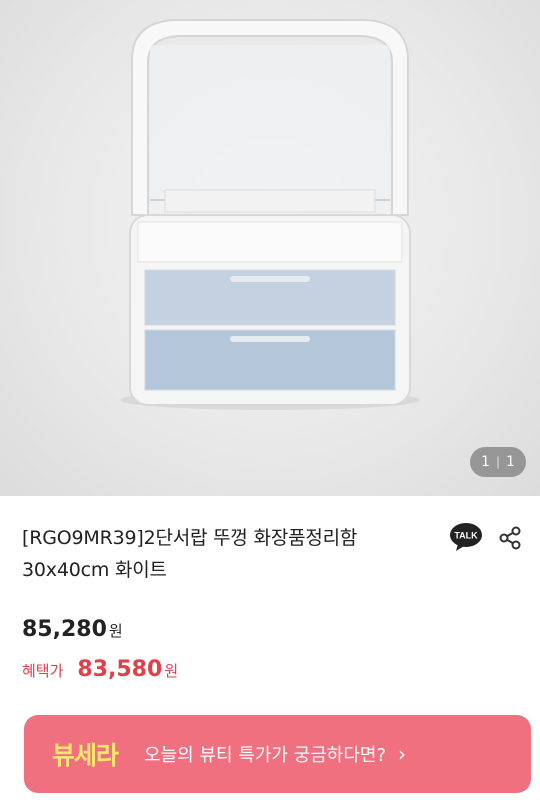  Describe the element at coordinates (222, 554) in the screenshot. I see `product-title: [RGO9MR39]2단서랍 뚜껑 화장품정리함 30x40cm 화이트` at that location.